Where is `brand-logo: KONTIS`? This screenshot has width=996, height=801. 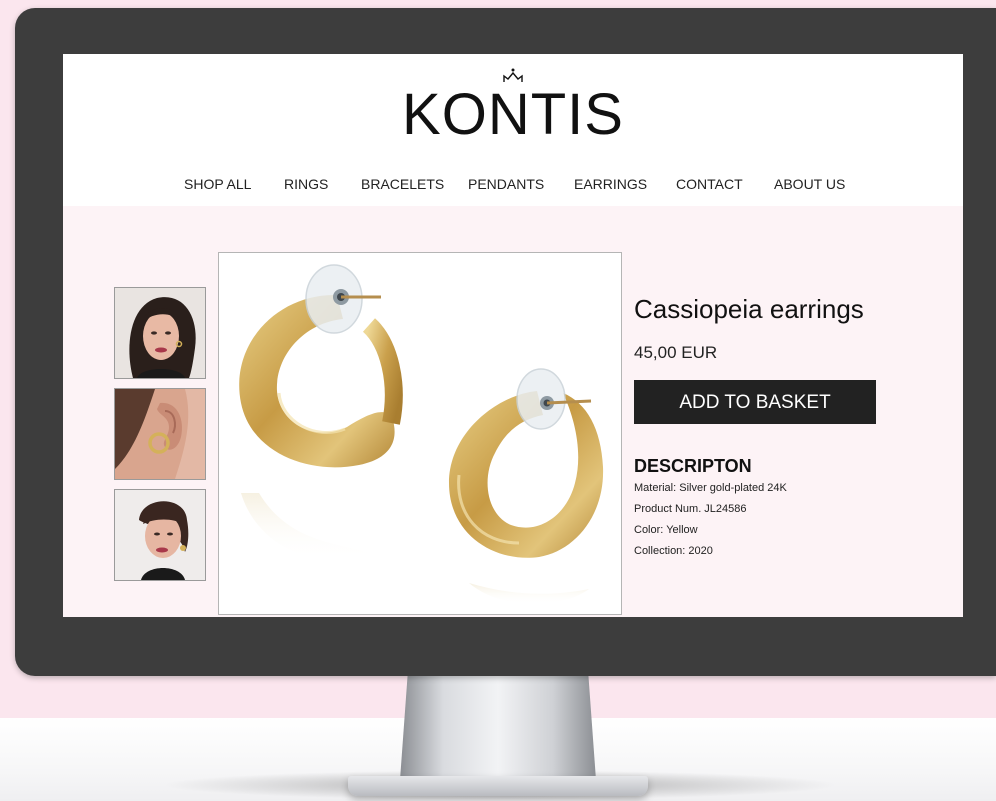 brand-logo: KONTIS is located at coordinates (513, 106).